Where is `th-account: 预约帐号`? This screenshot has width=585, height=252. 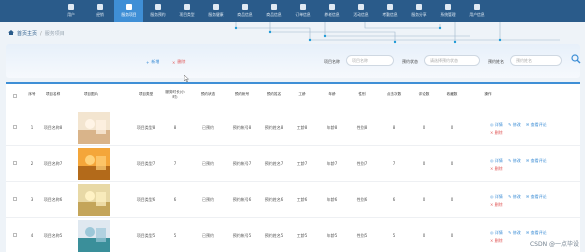
th-account: 预约帐号 is located at coordinates (242, 94).